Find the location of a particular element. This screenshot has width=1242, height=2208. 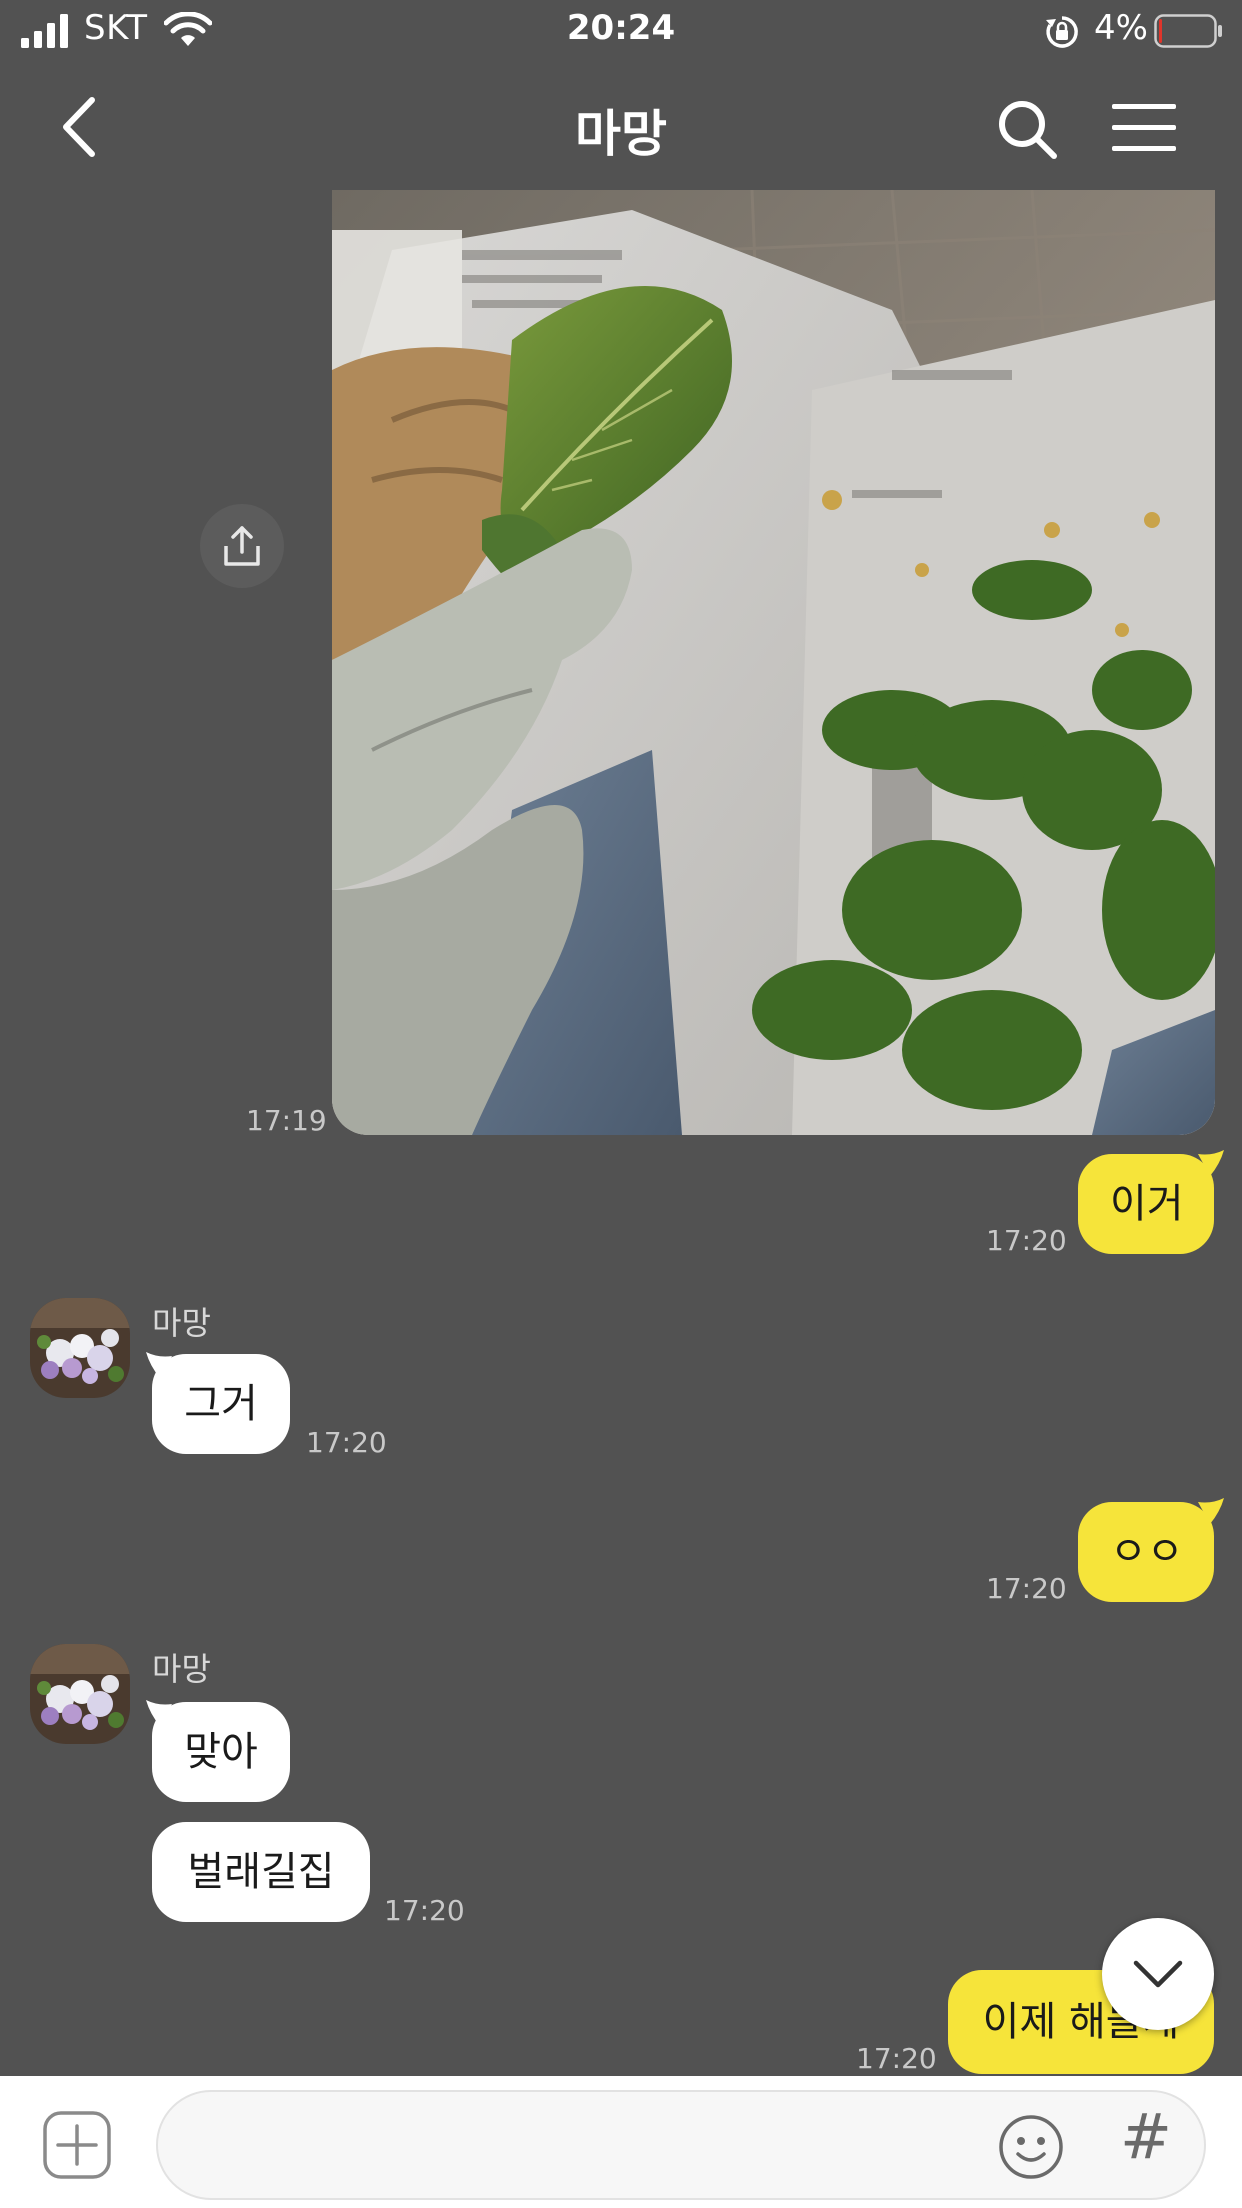

plus-icon is located at coordinates (77, 2145).